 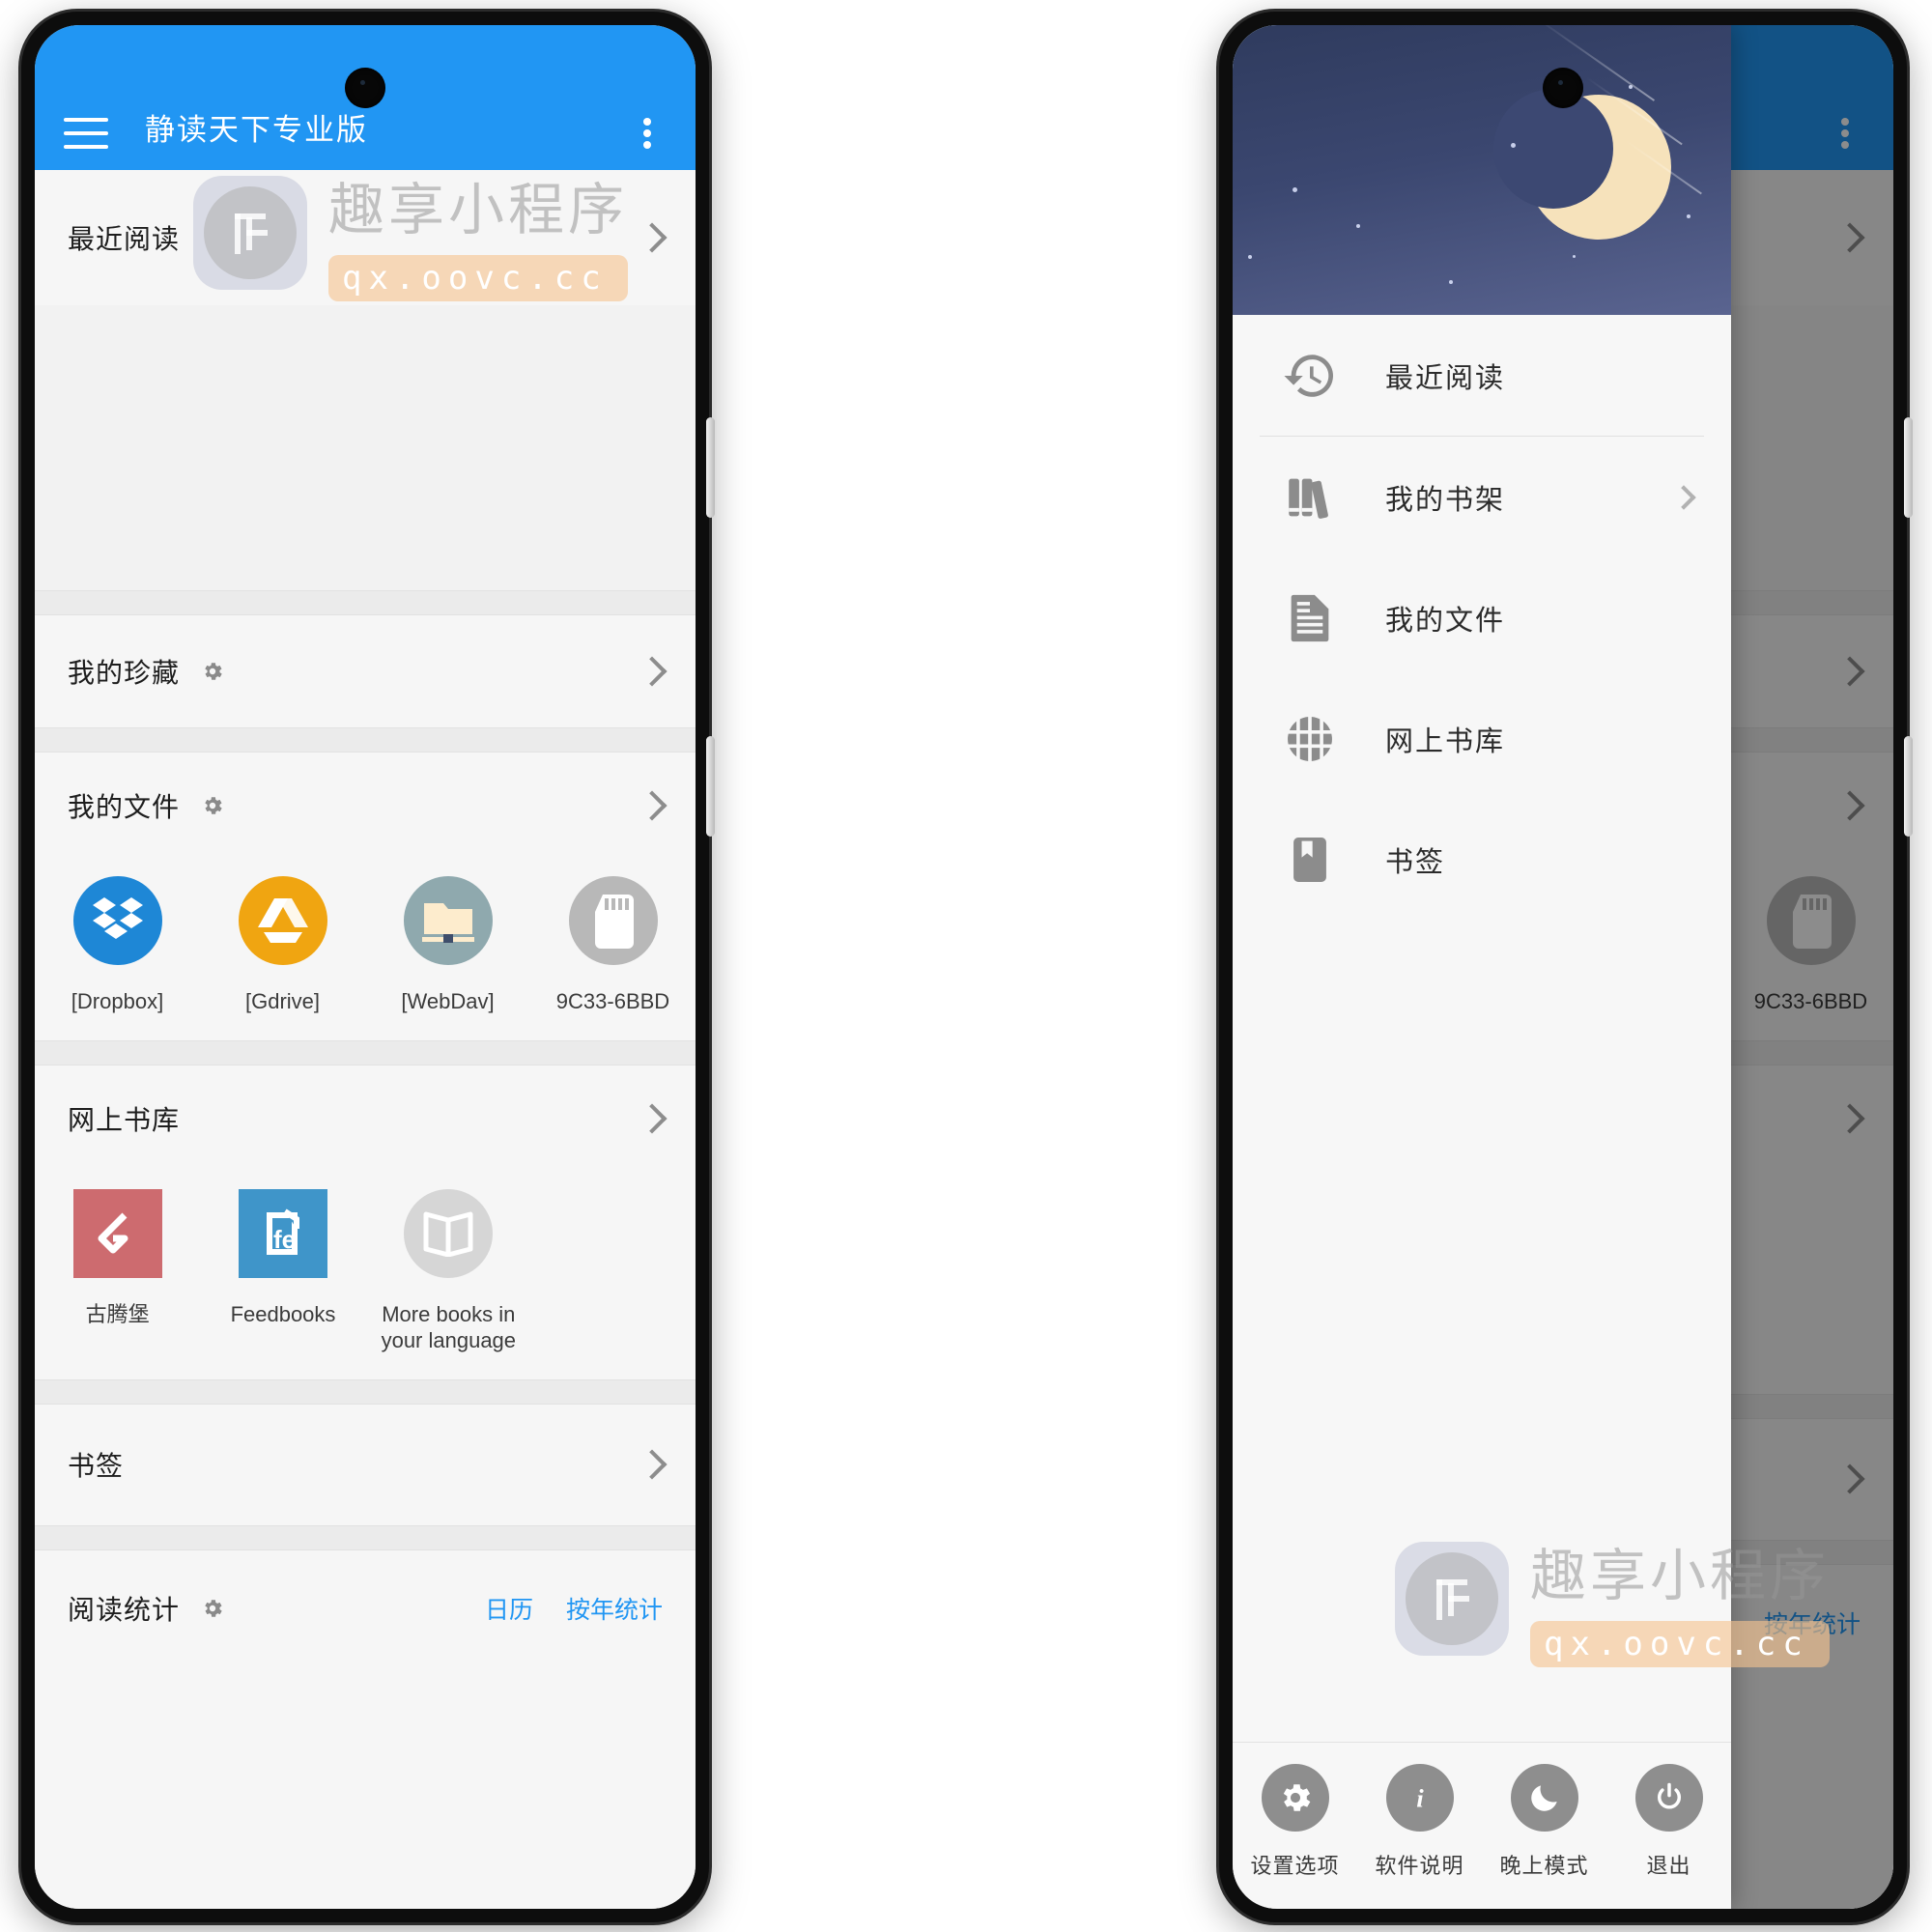 What do you see at coordinates (449, 1327) in the screenshot?
I see `tile-label: More books in your language` at bounding box center [449, 1327].